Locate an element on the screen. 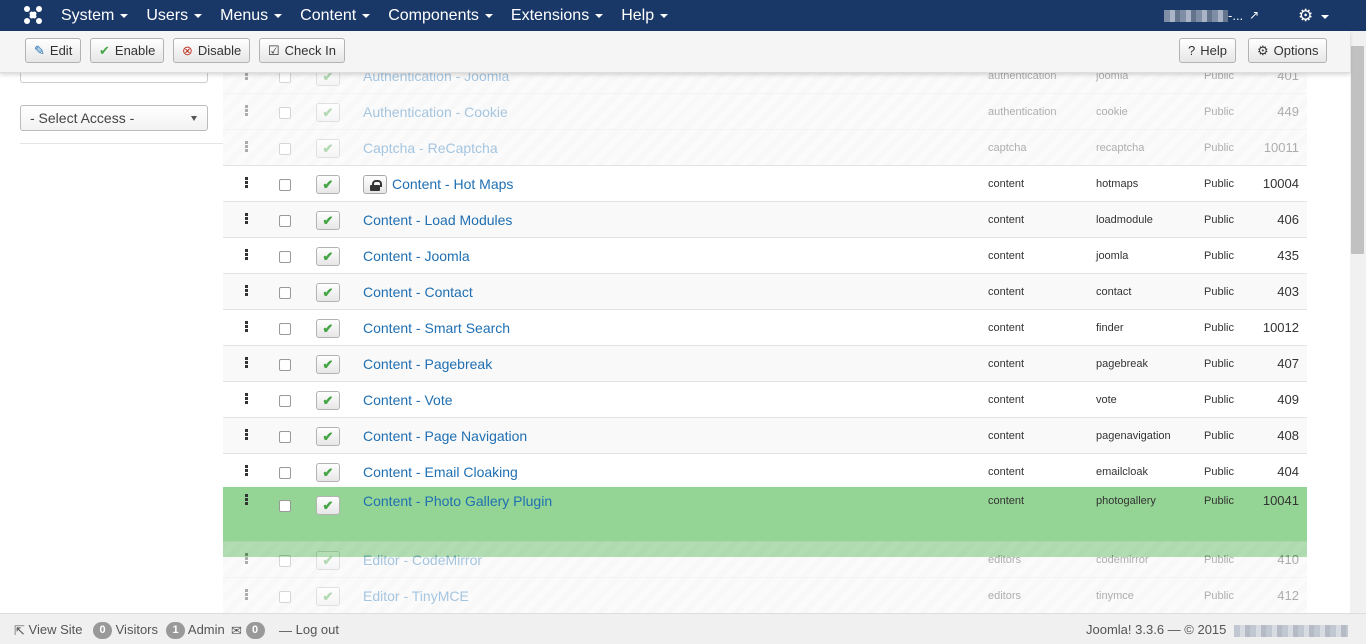 Image resolution: width=1366 pixels, height=644 pixels. plugin-name-link: Content - Load Modules is located at coordinates (437, 220).